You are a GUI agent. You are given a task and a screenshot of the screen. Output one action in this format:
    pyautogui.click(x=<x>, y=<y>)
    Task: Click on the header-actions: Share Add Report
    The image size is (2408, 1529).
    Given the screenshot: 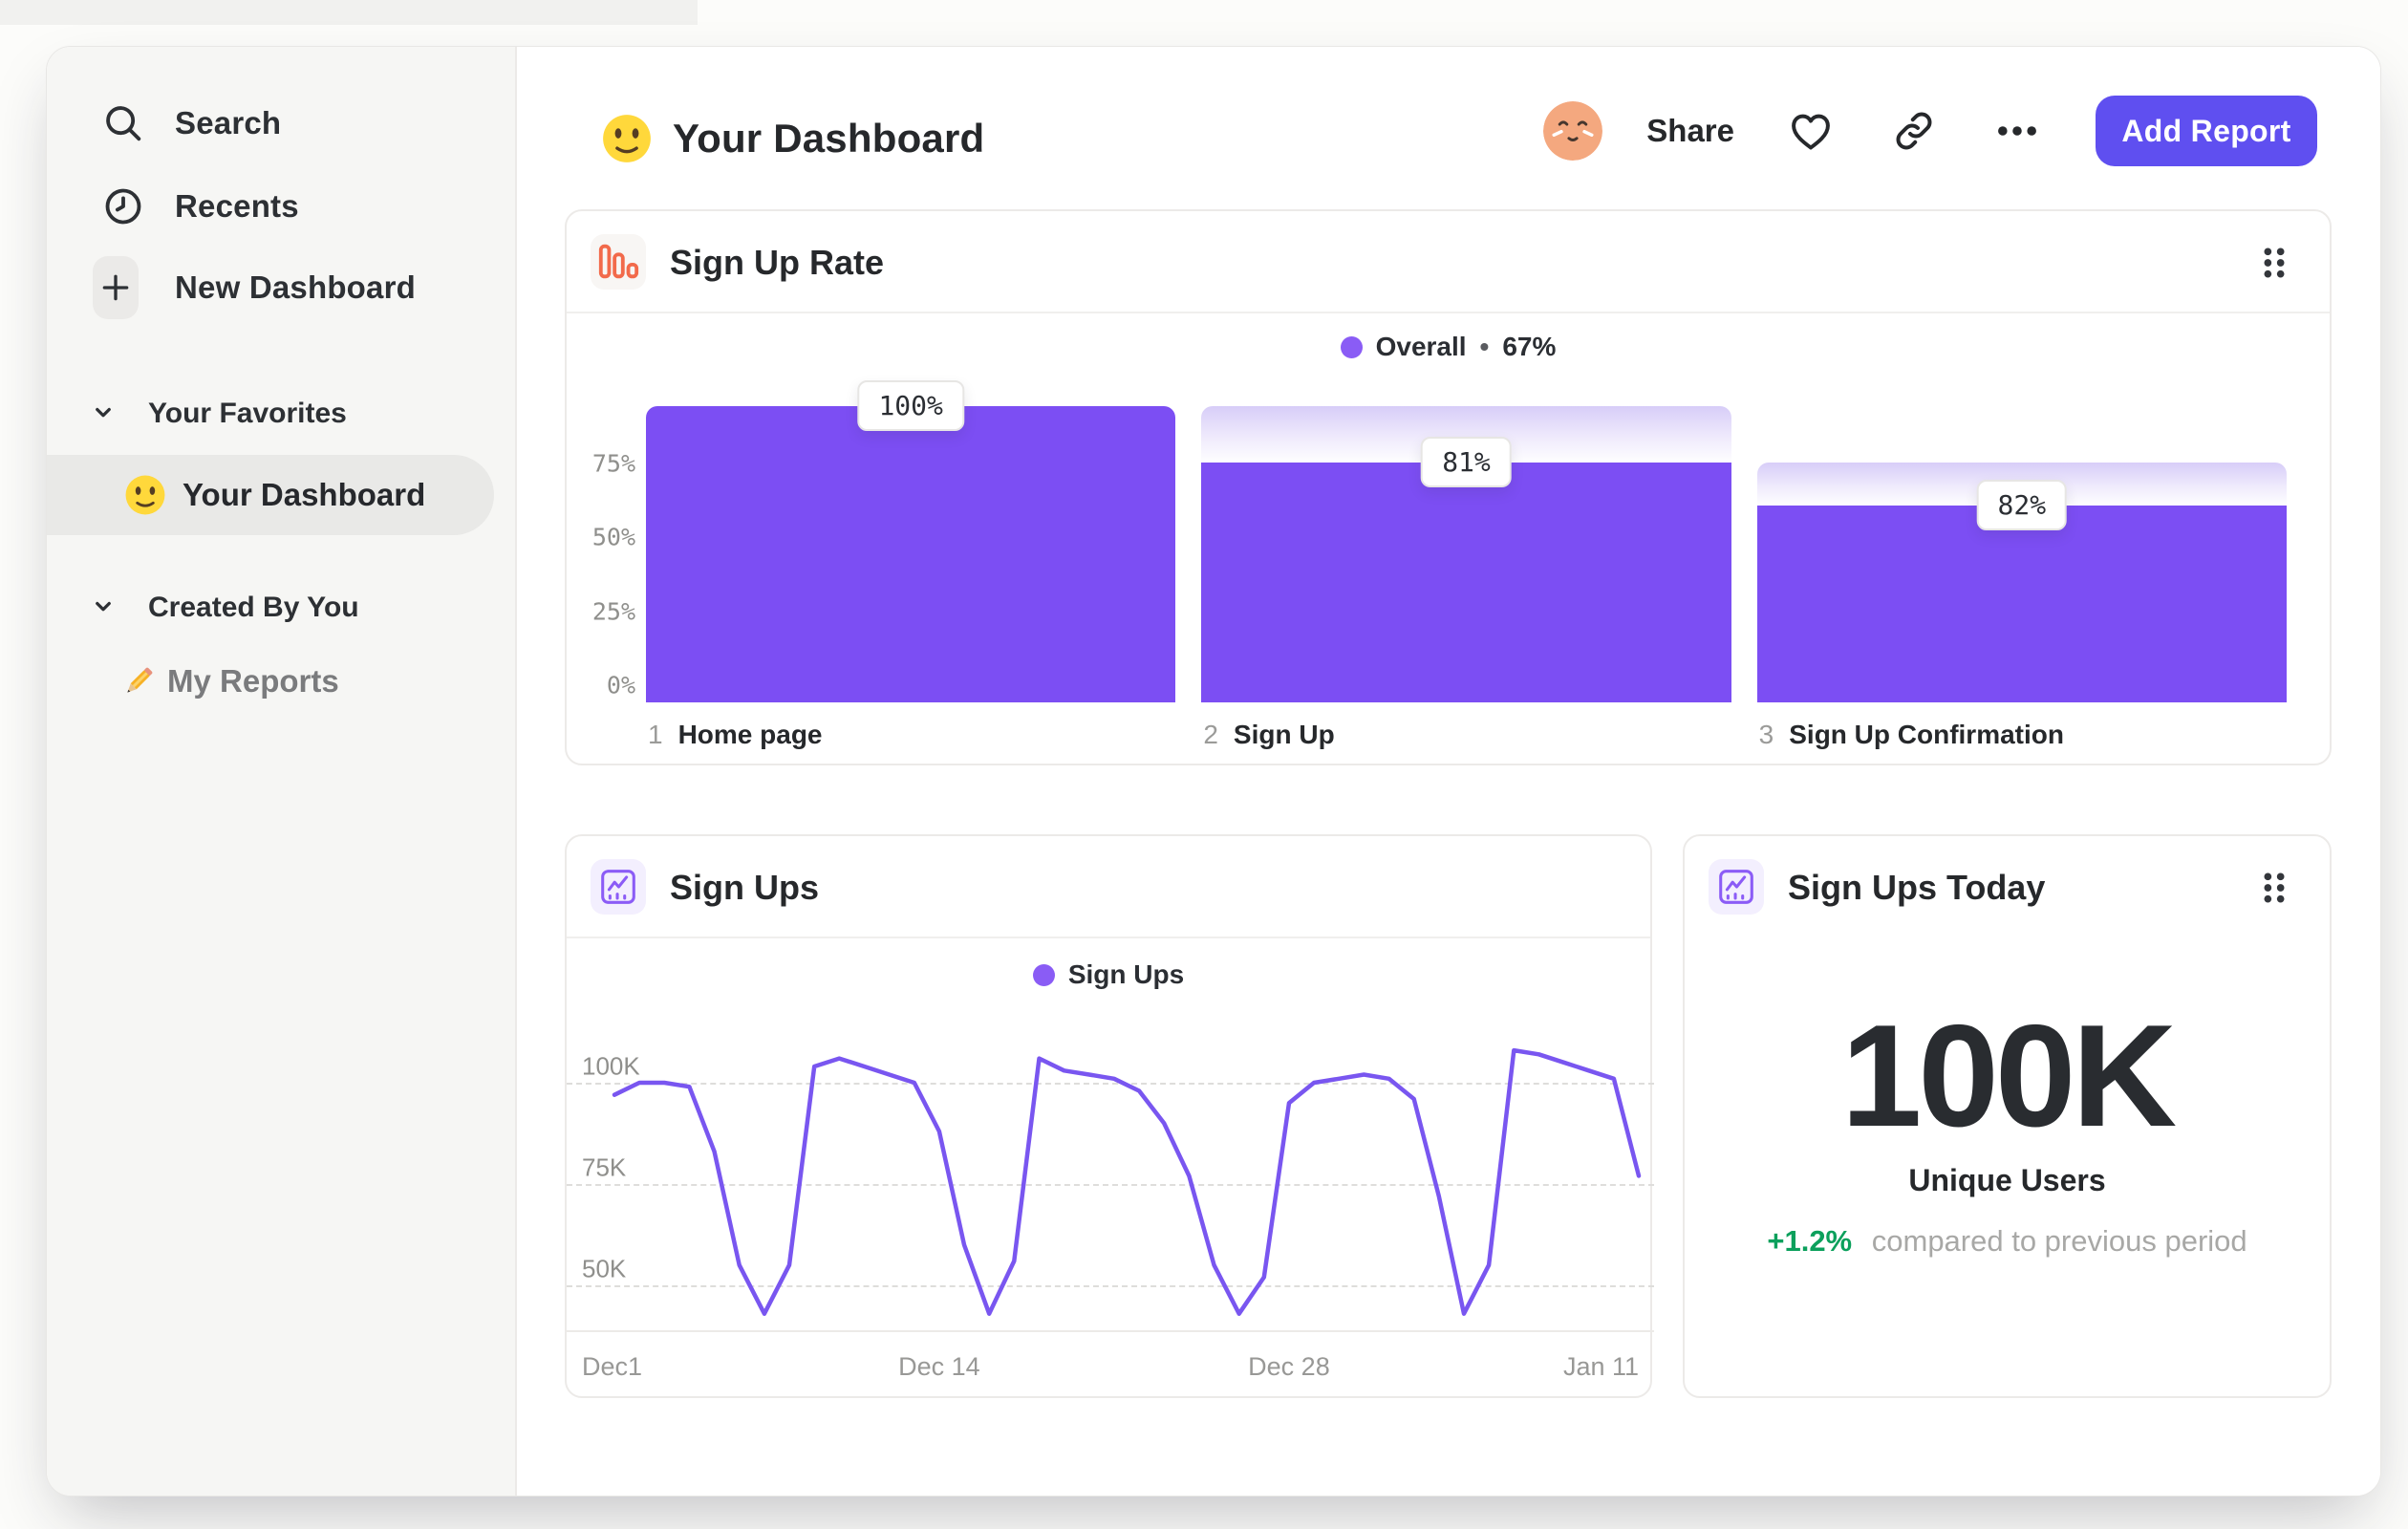 What is the action you would take?
    pyautogui.click(x=1930, y=131)
    